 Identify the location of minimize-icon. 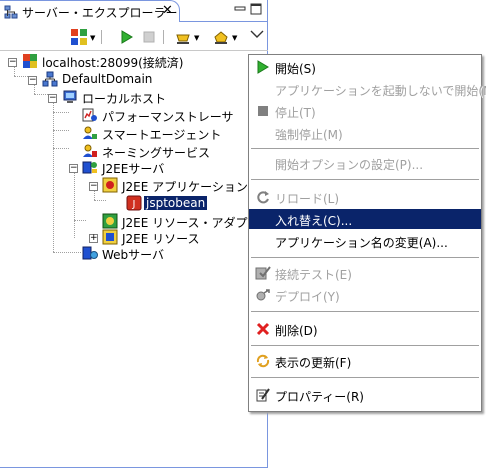
(240, 9).